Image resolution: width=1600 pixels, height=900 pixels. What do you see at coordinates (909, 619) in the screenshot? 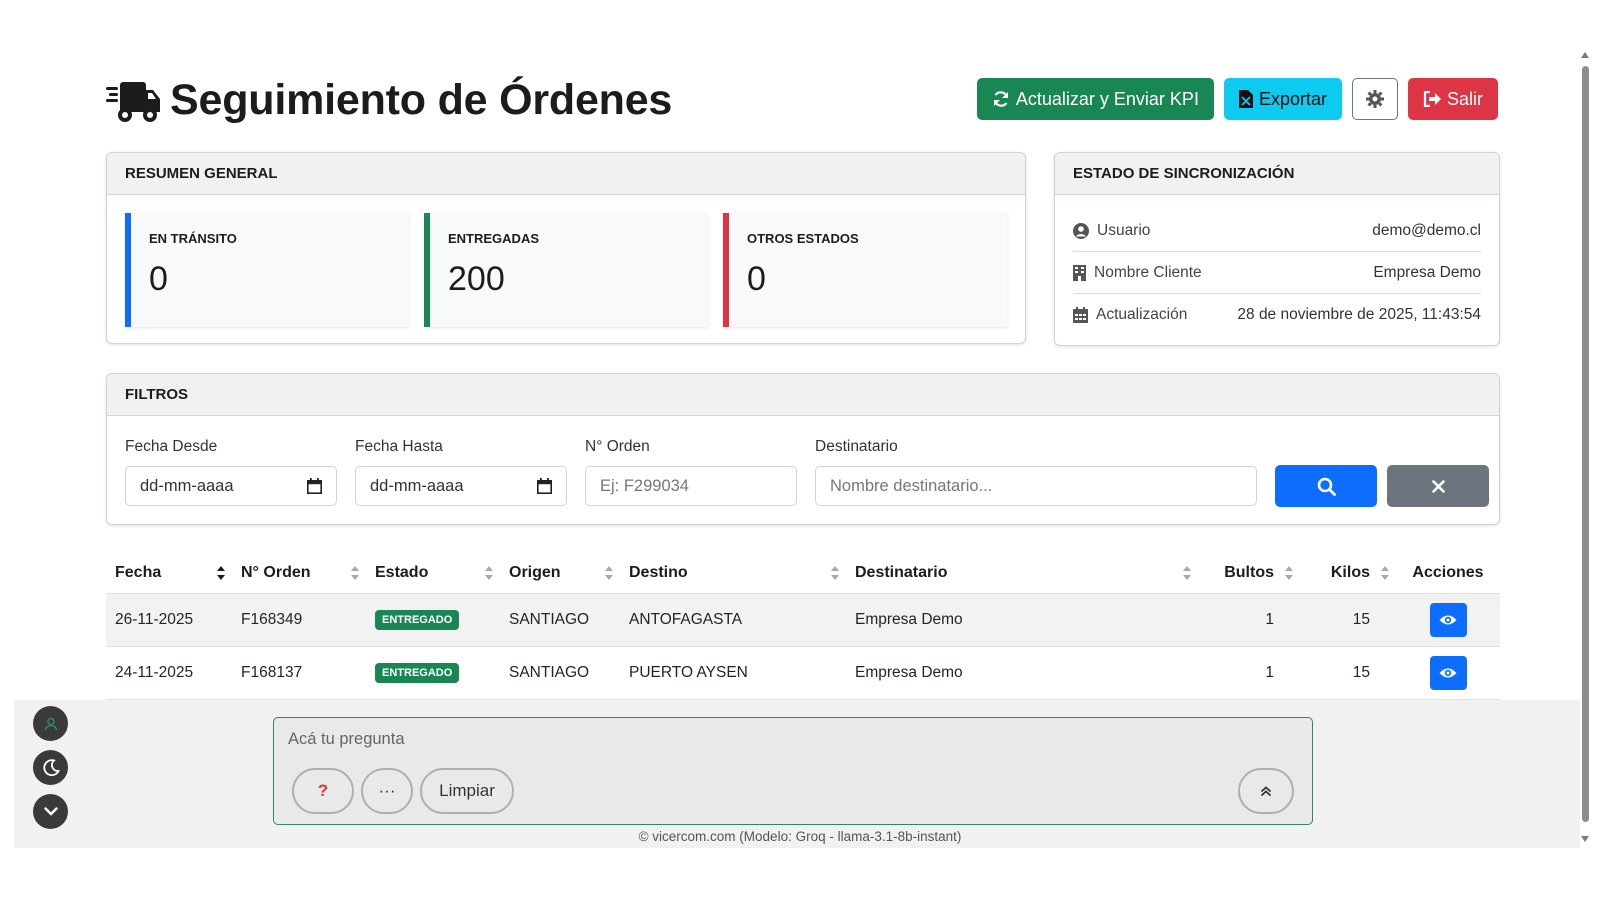
I see `cell-destinatario: Empresa Demo` at bounding box center [909, 619].